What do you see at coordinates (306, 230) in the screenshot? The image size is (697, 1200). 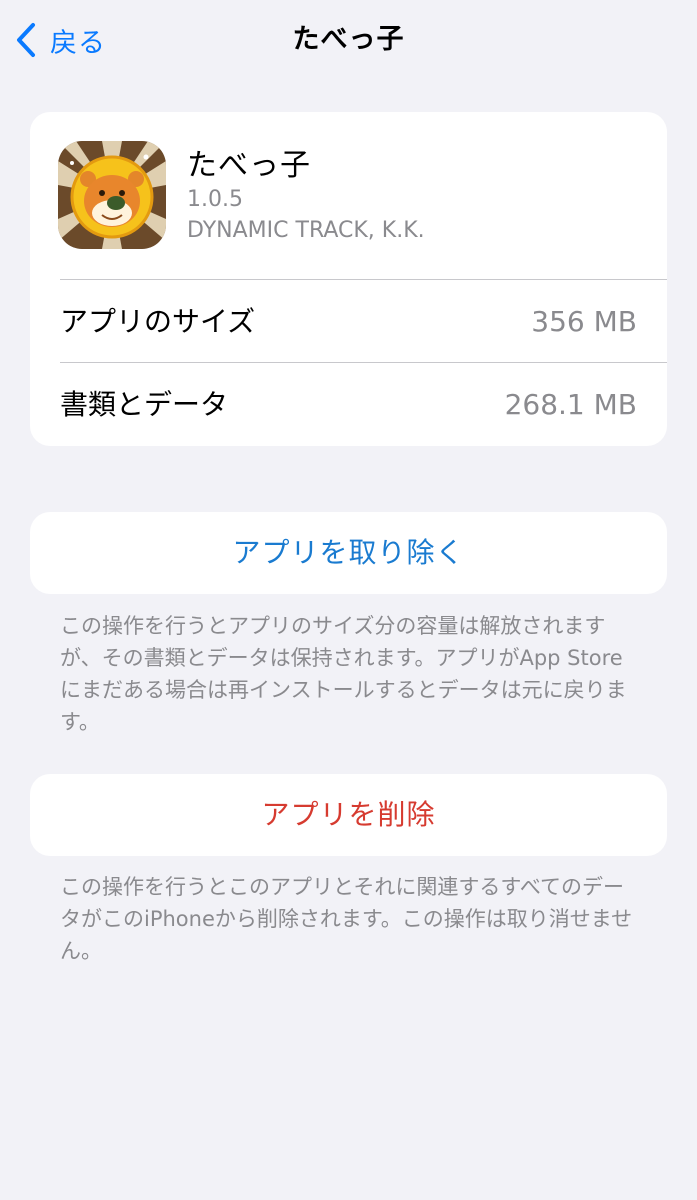 I see `app-developer: DYNAMIC TRACK, K.K.` at bounding box center [306, 230].